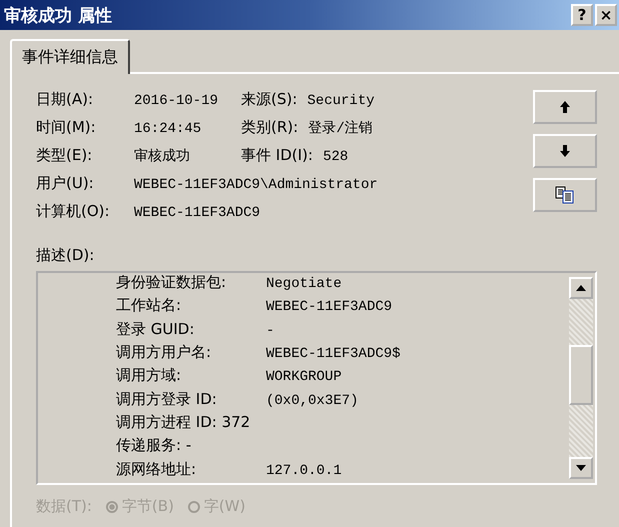 Image resolution: width=619 pixels, height=527 pixels. Describe the element at coordinates (70, 56) in the screenshot. I see `tab: 事件详细信息` at that location.